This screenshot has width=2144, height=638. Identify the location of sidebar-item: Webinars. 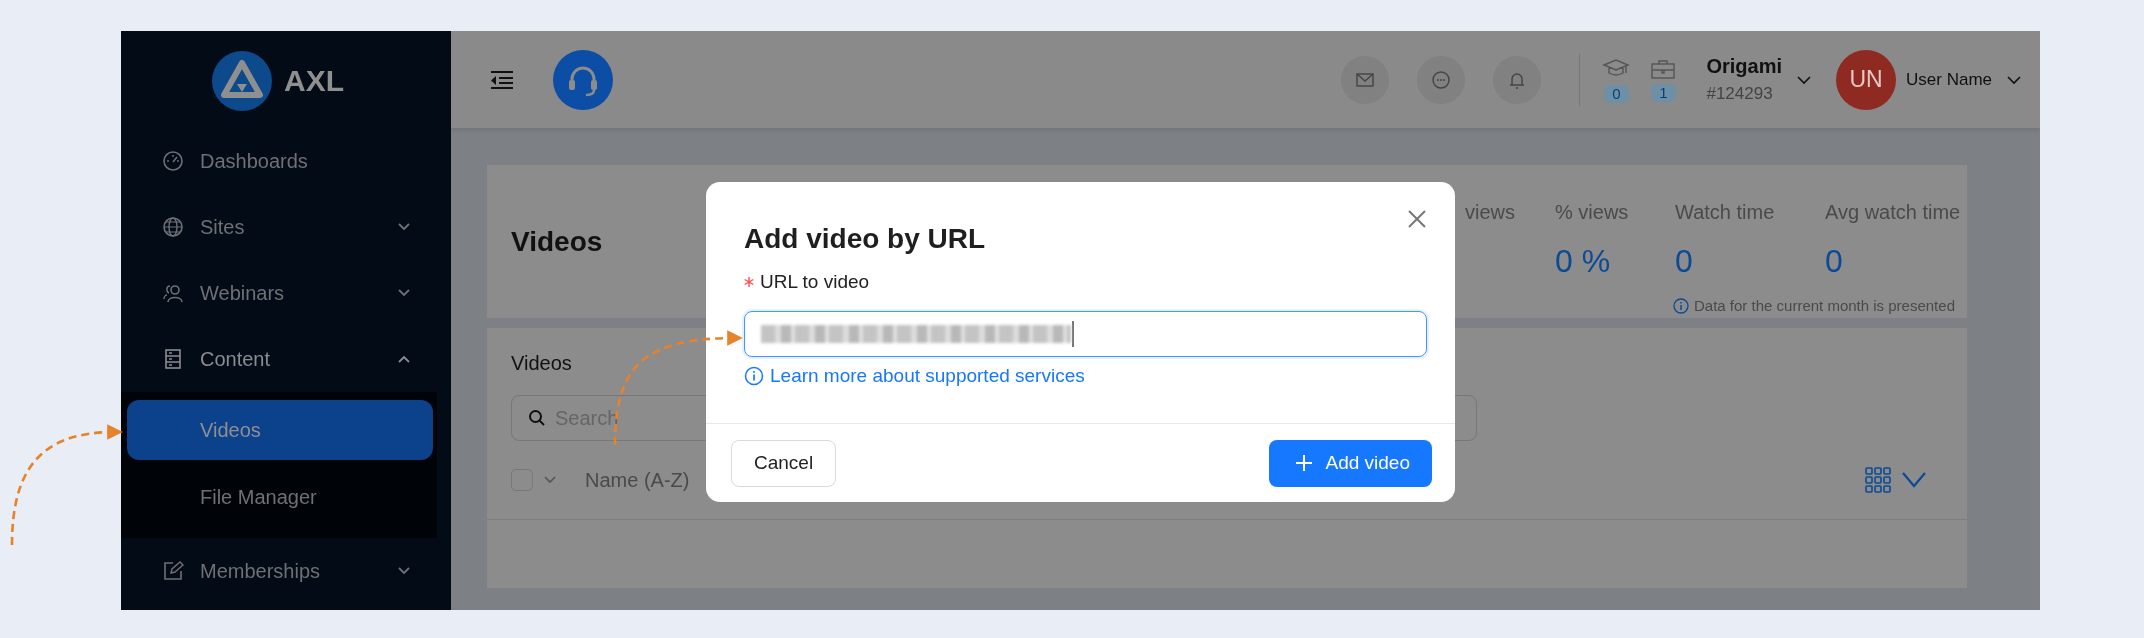
(286, 293).